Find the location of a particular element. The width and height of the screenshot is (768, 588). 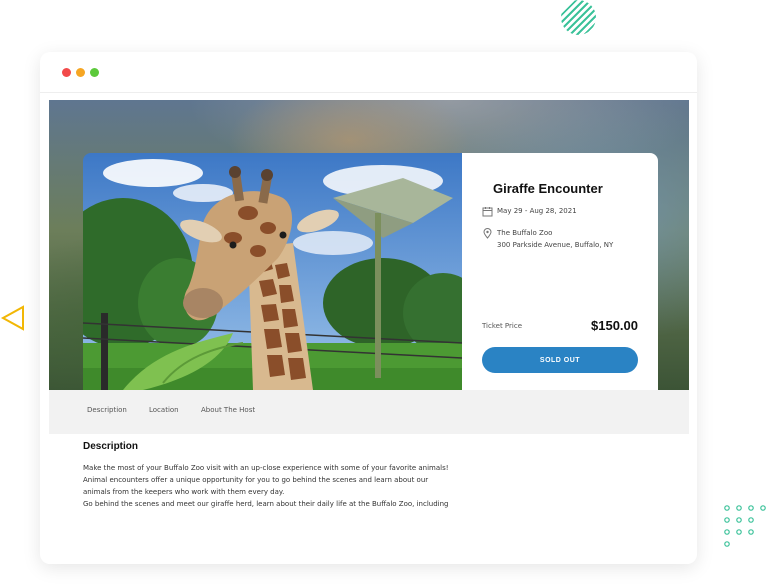

ticket-price-label: Ticket Price is located at coordinates (502, 326).